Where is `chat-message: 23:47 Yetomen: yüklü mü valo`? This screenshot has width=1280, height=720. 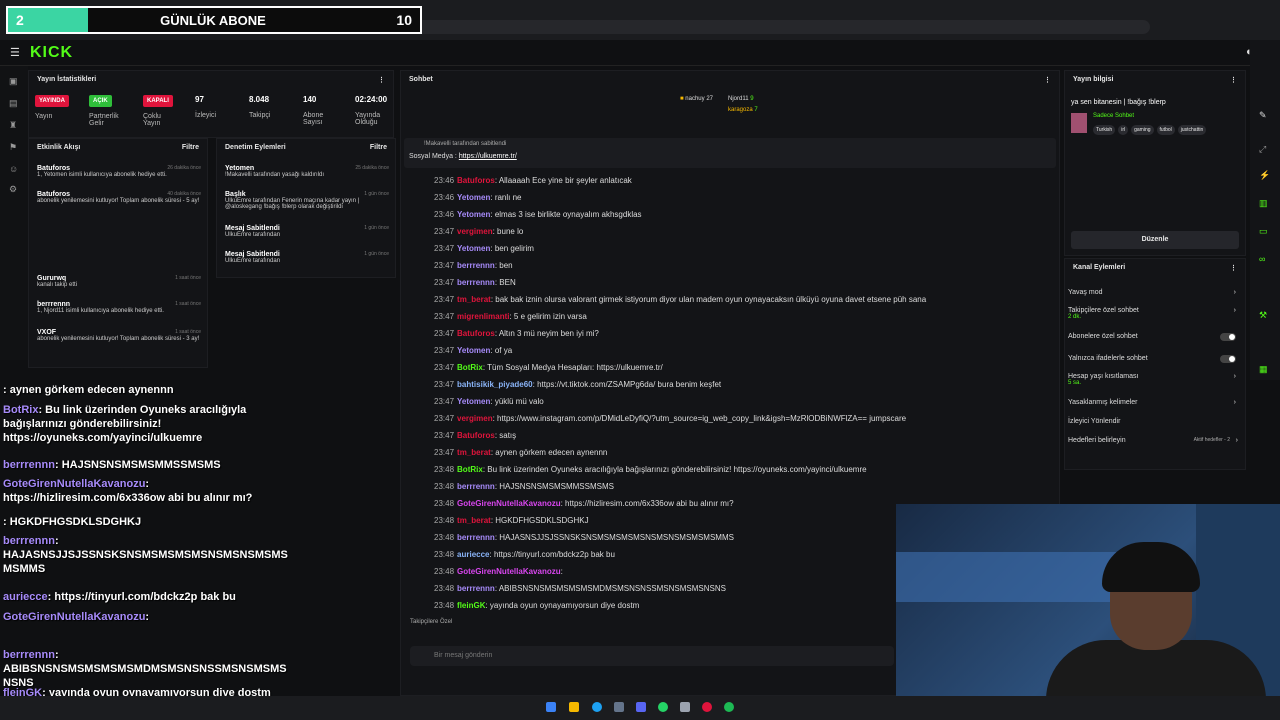 chat-message: 23:47 Yetomen: yüklü mü valo is located at coordinates (479, 401).